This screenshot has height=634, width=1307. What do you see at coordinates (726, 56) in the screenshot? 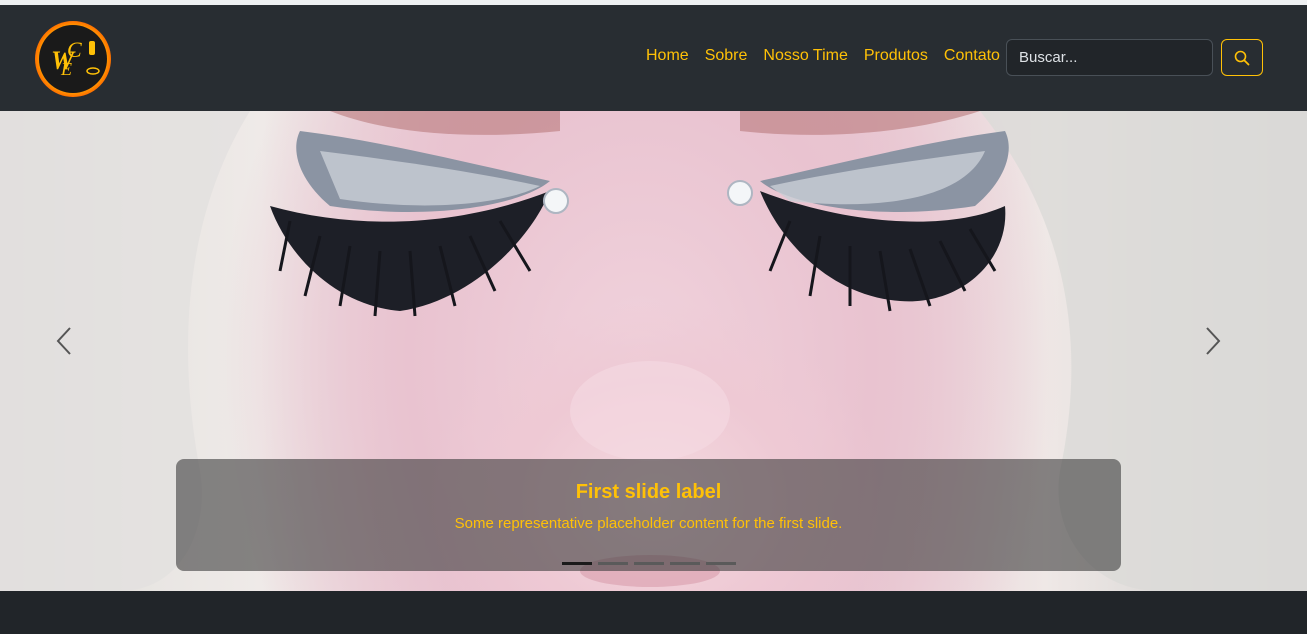
I see `nav-sobre: Sobre` at bounding box center [726, 56].